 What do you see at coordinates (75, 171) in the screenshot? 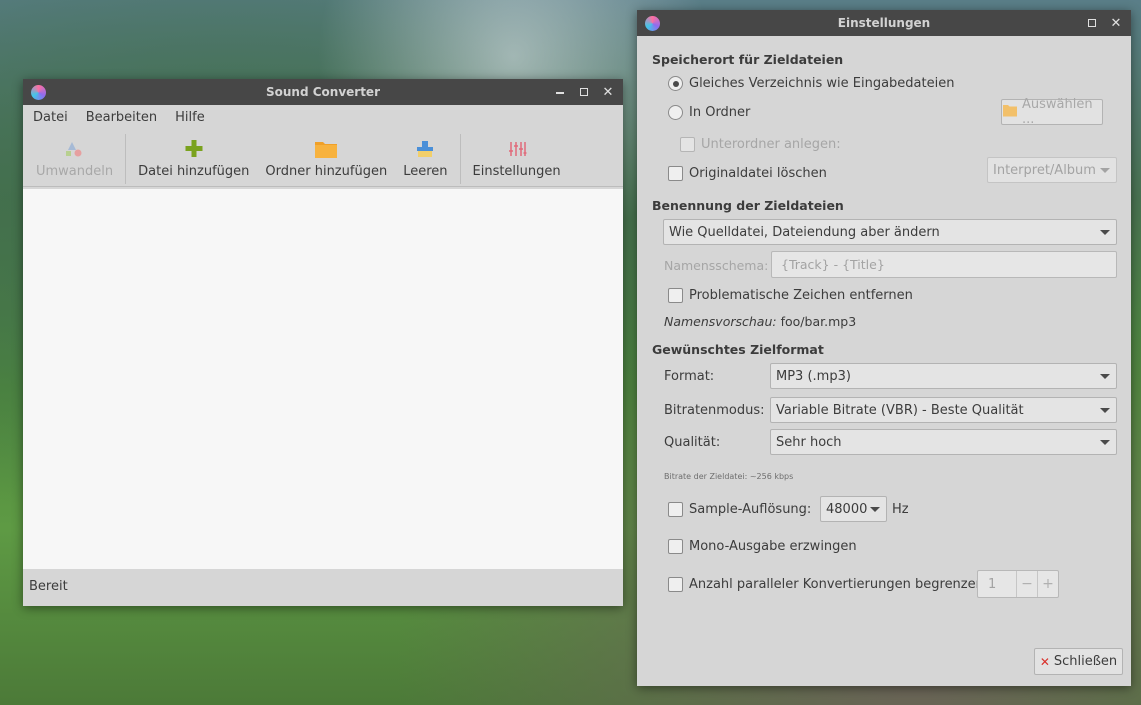
I see `convert-label: Umwandeln` at bounding box center [75, 171].